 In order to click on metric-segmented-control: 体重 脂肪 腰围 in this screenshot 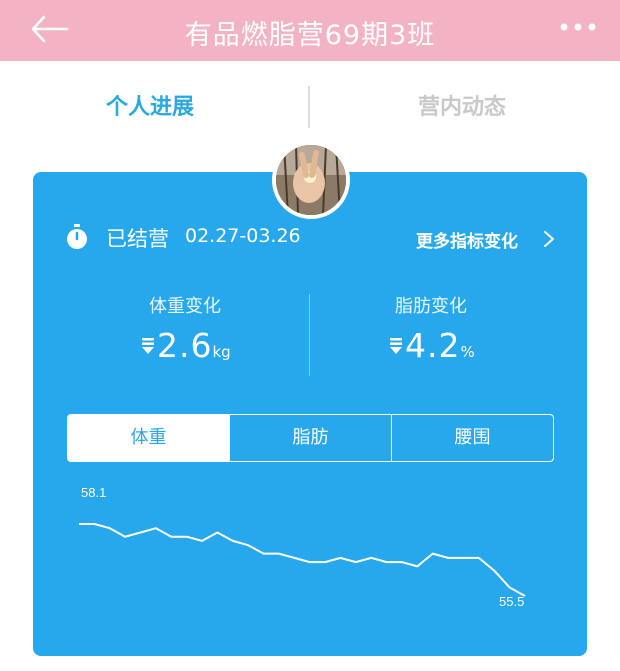, I will do `click(310, 438)`.